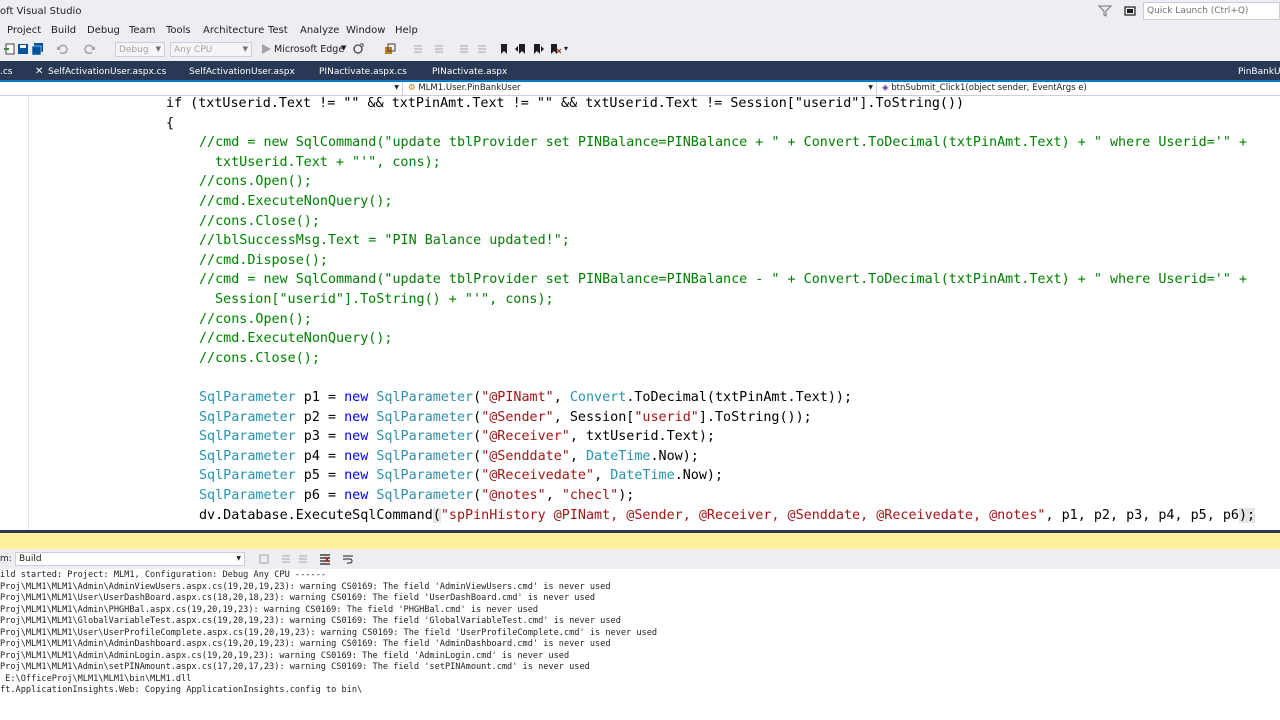  What do you see at coordinates (319, 30) in the screenshot?
I see `menu-analyze: Analyze` at bounding box center [319, 30].